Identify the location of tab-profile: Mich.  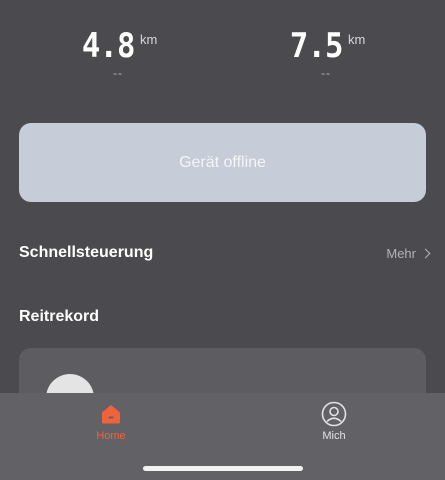
(334, 421).